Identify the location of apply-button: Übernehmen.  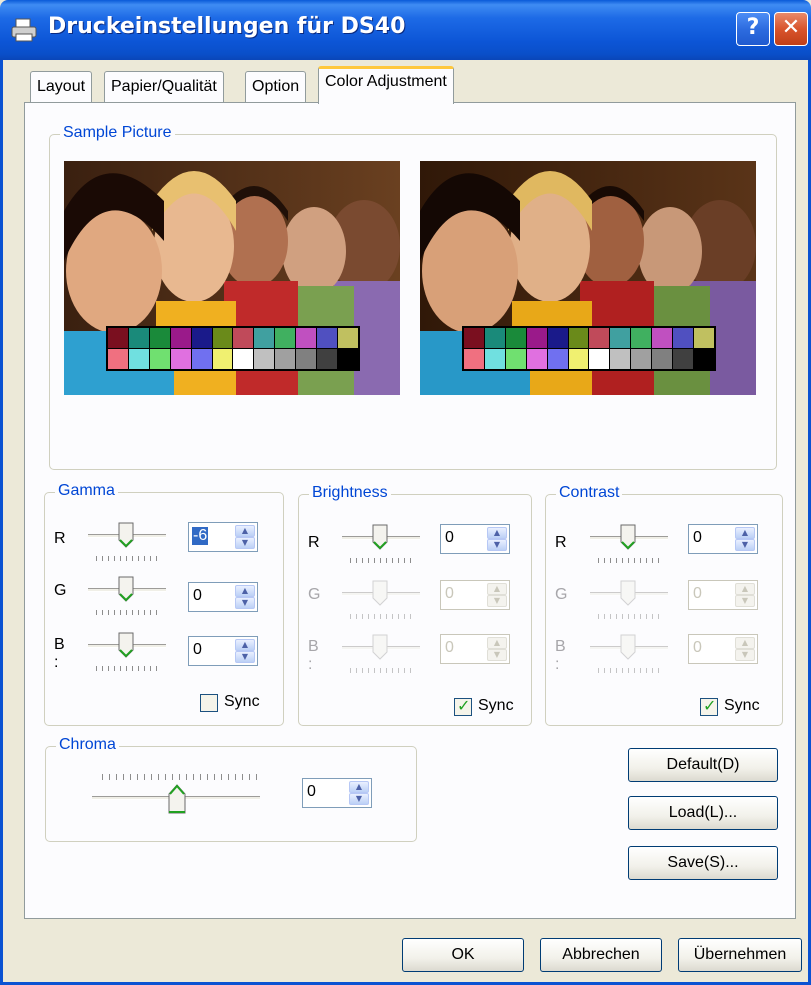
(740, 955).